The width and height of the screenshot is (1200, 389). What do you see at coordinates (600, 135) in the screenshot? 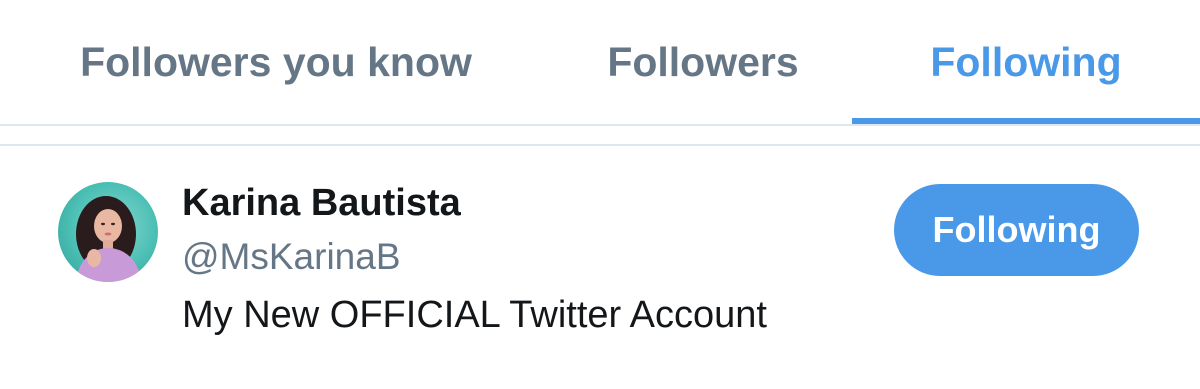
I see `section-gap` at bounding box center [600, 135].